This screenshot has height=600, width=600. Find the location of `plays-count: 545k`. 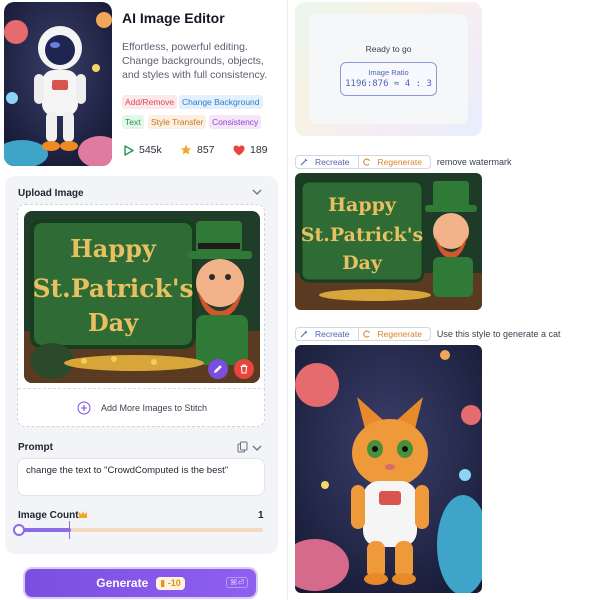

plays-count: 545k is located at coordinates (150, 150).